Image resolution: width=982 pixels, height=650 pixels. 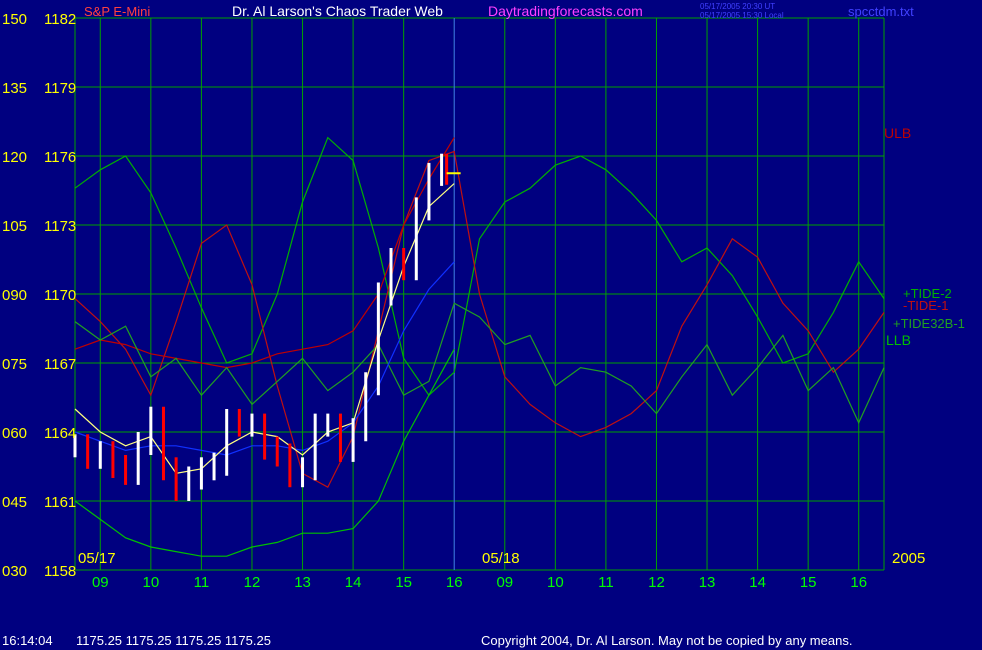 What do you see at coordinates (60, 364) in the screenshot?
I see `price-tick-label: 1167` at bounding box center [60, 364].